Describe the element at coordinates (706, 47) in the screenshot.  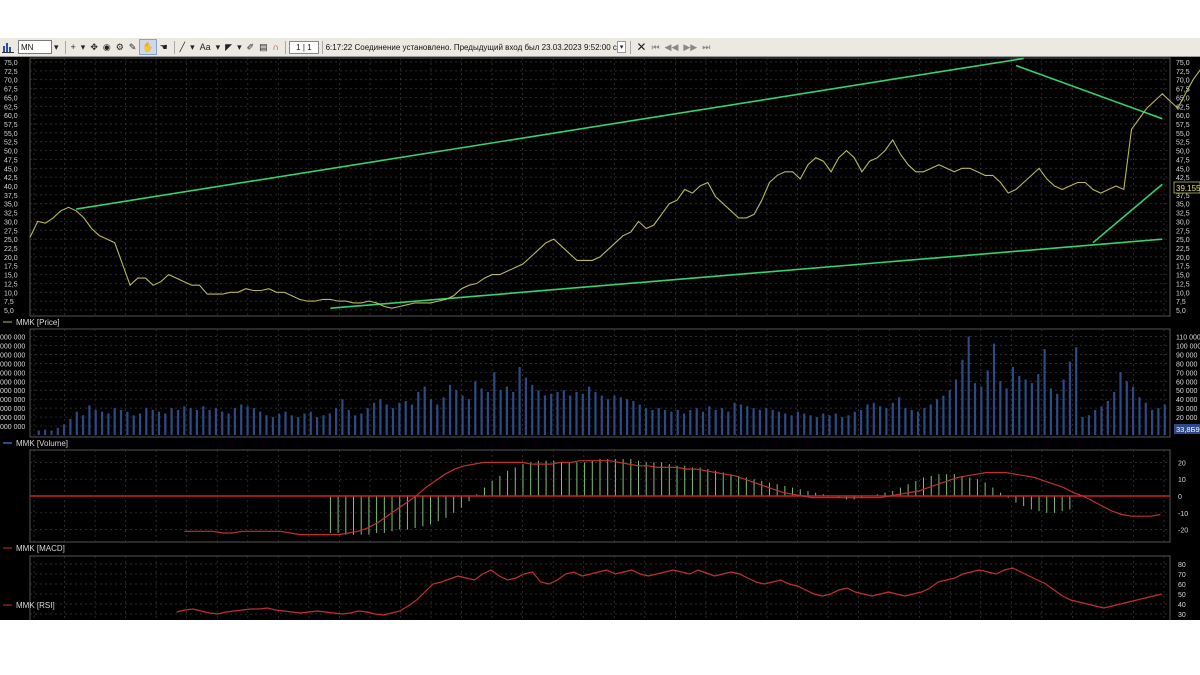
I see `last-page-icon: ⏭` at that location.